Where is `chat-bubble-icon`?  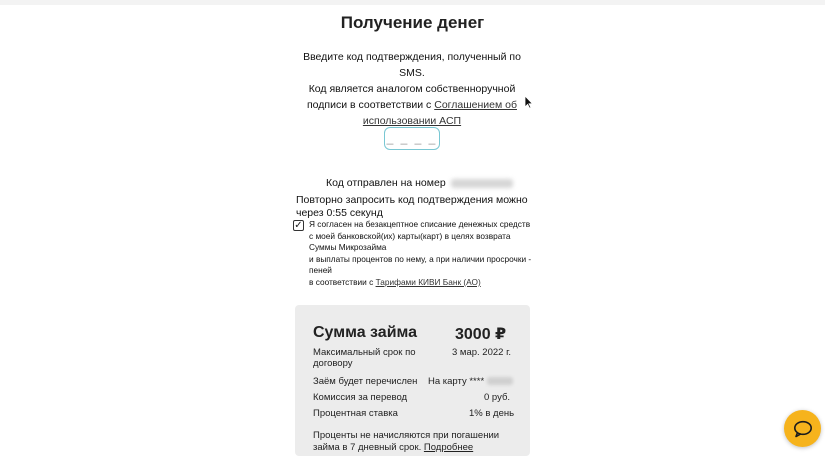
chat-bubble-icon is located at coordinates (802, 428).